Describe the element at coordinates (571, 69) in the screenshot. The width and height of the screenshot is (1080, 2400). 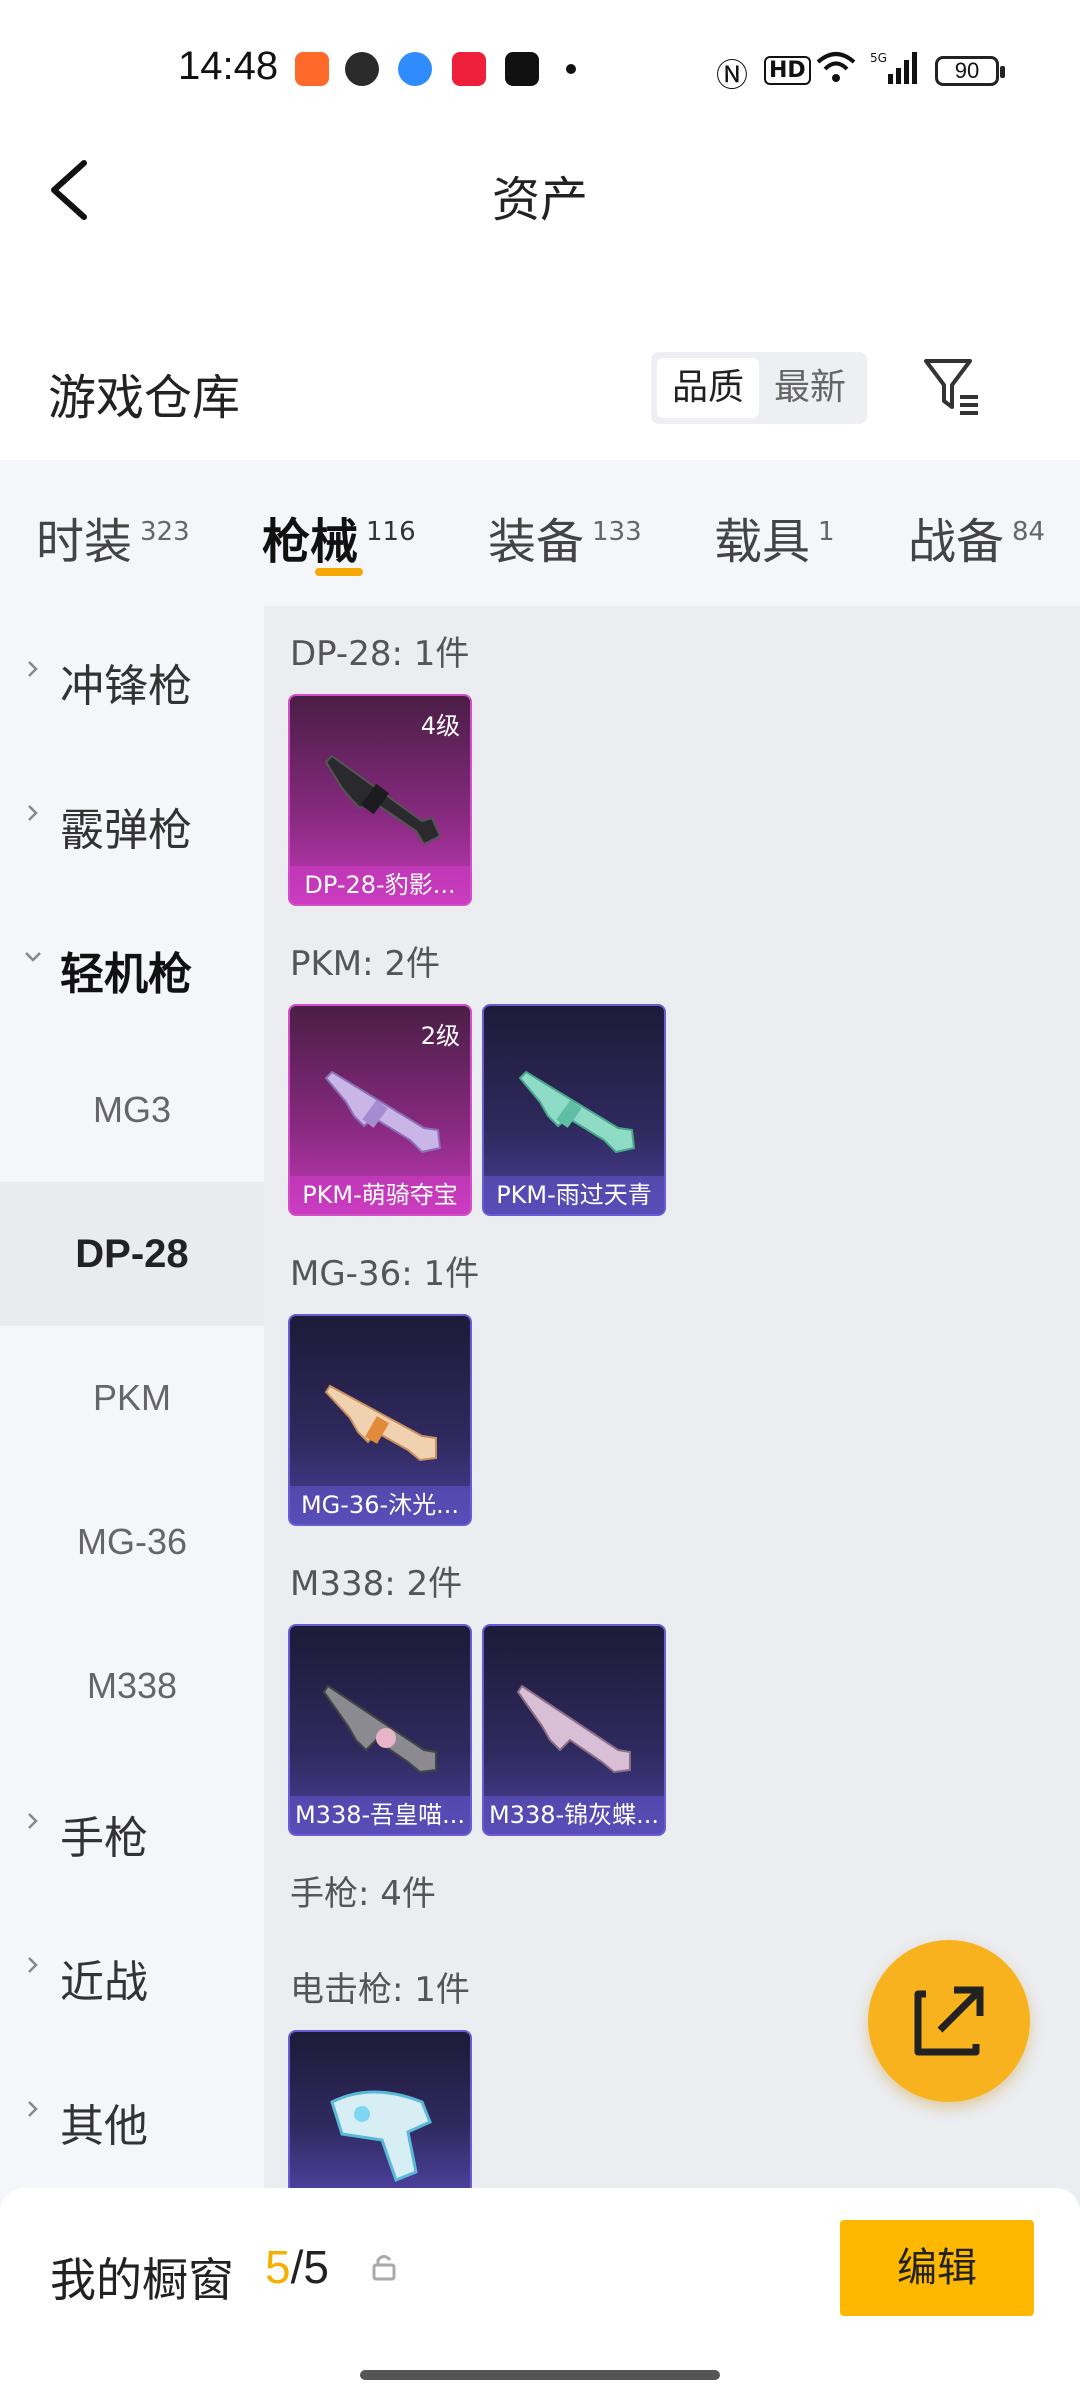
I see `dot-icon` at that location.